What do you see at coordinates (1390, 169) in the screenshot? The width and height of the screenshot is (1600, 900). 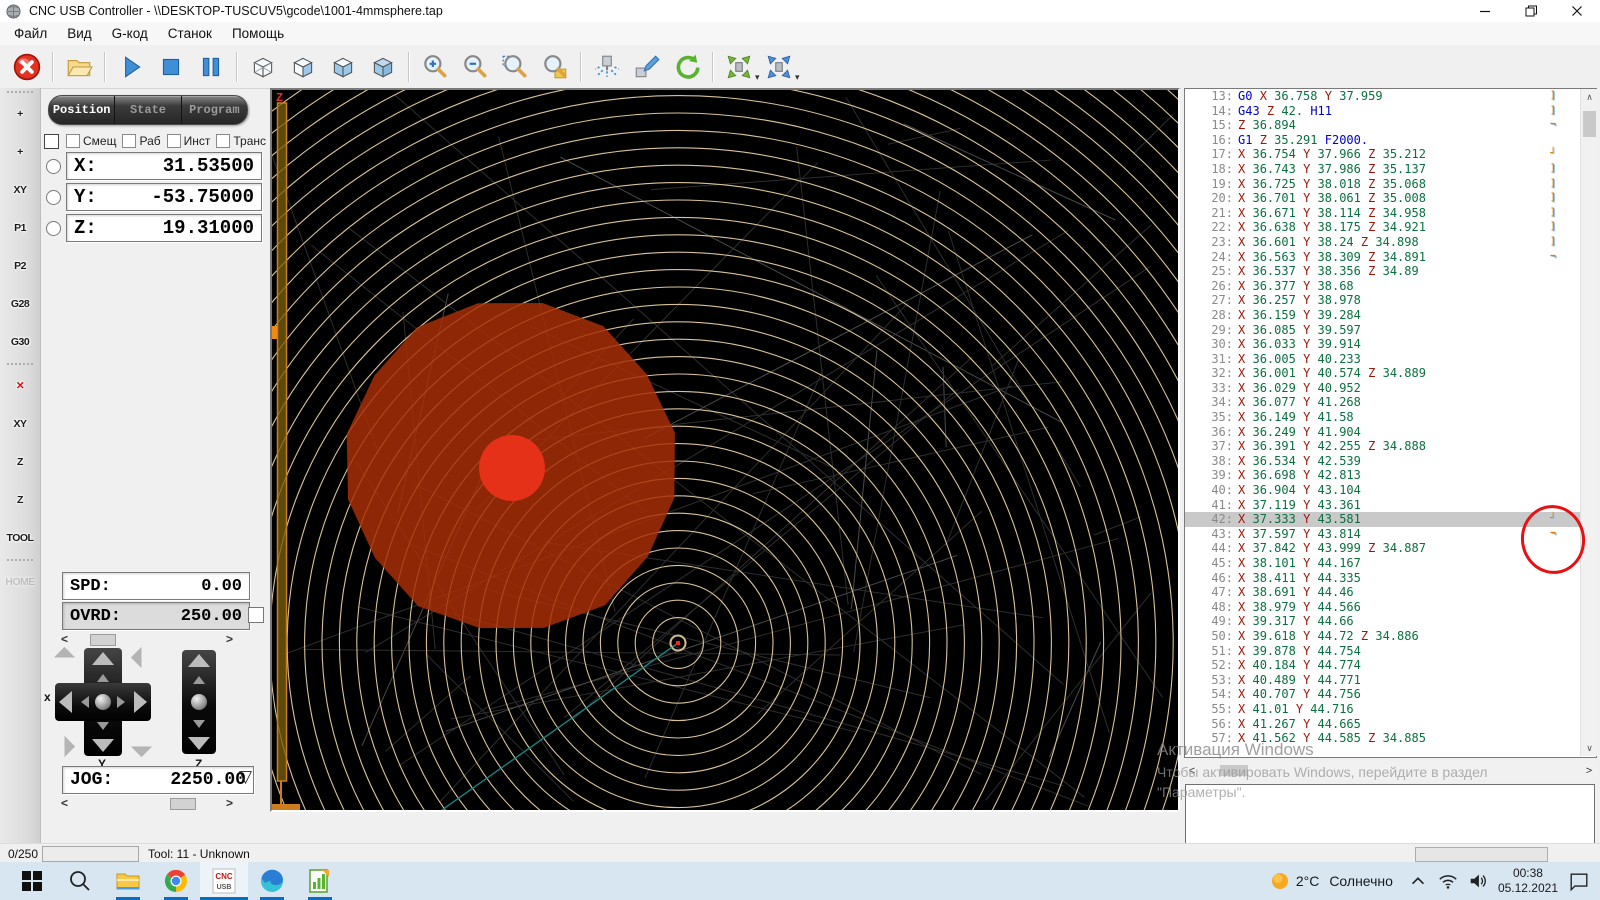 I see `gcode-line: 18: X 36.743 Y 37.986 Z 35.137]` at bounding box center [1390, 169].